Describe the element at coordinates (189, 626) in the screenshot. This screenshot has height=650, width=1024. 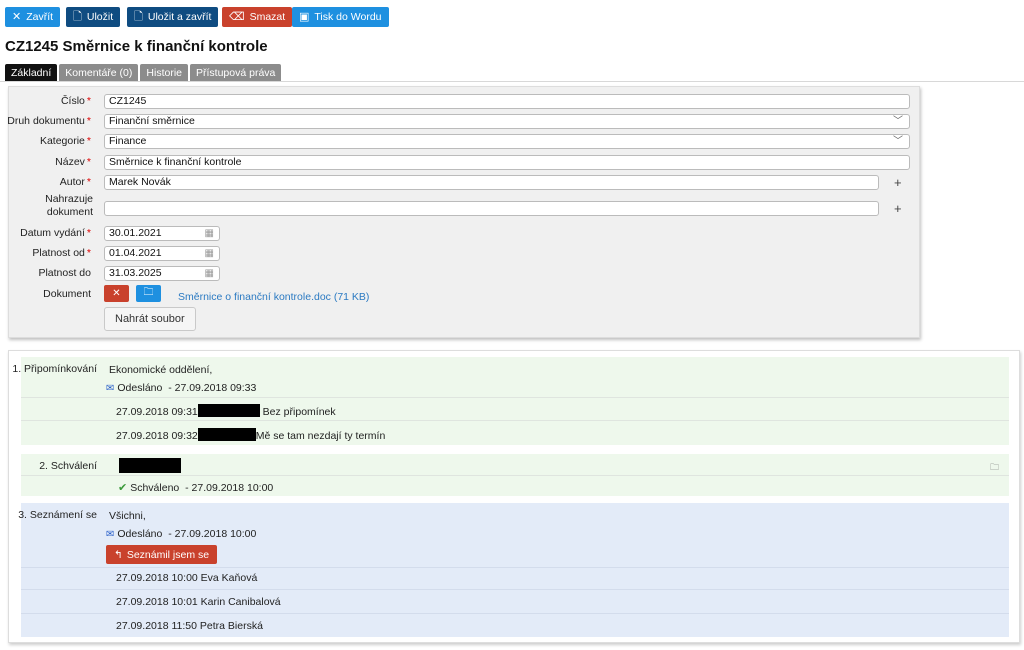
I see `list-item: 27.09.2018 11:50 Petra Bierská` at that location.